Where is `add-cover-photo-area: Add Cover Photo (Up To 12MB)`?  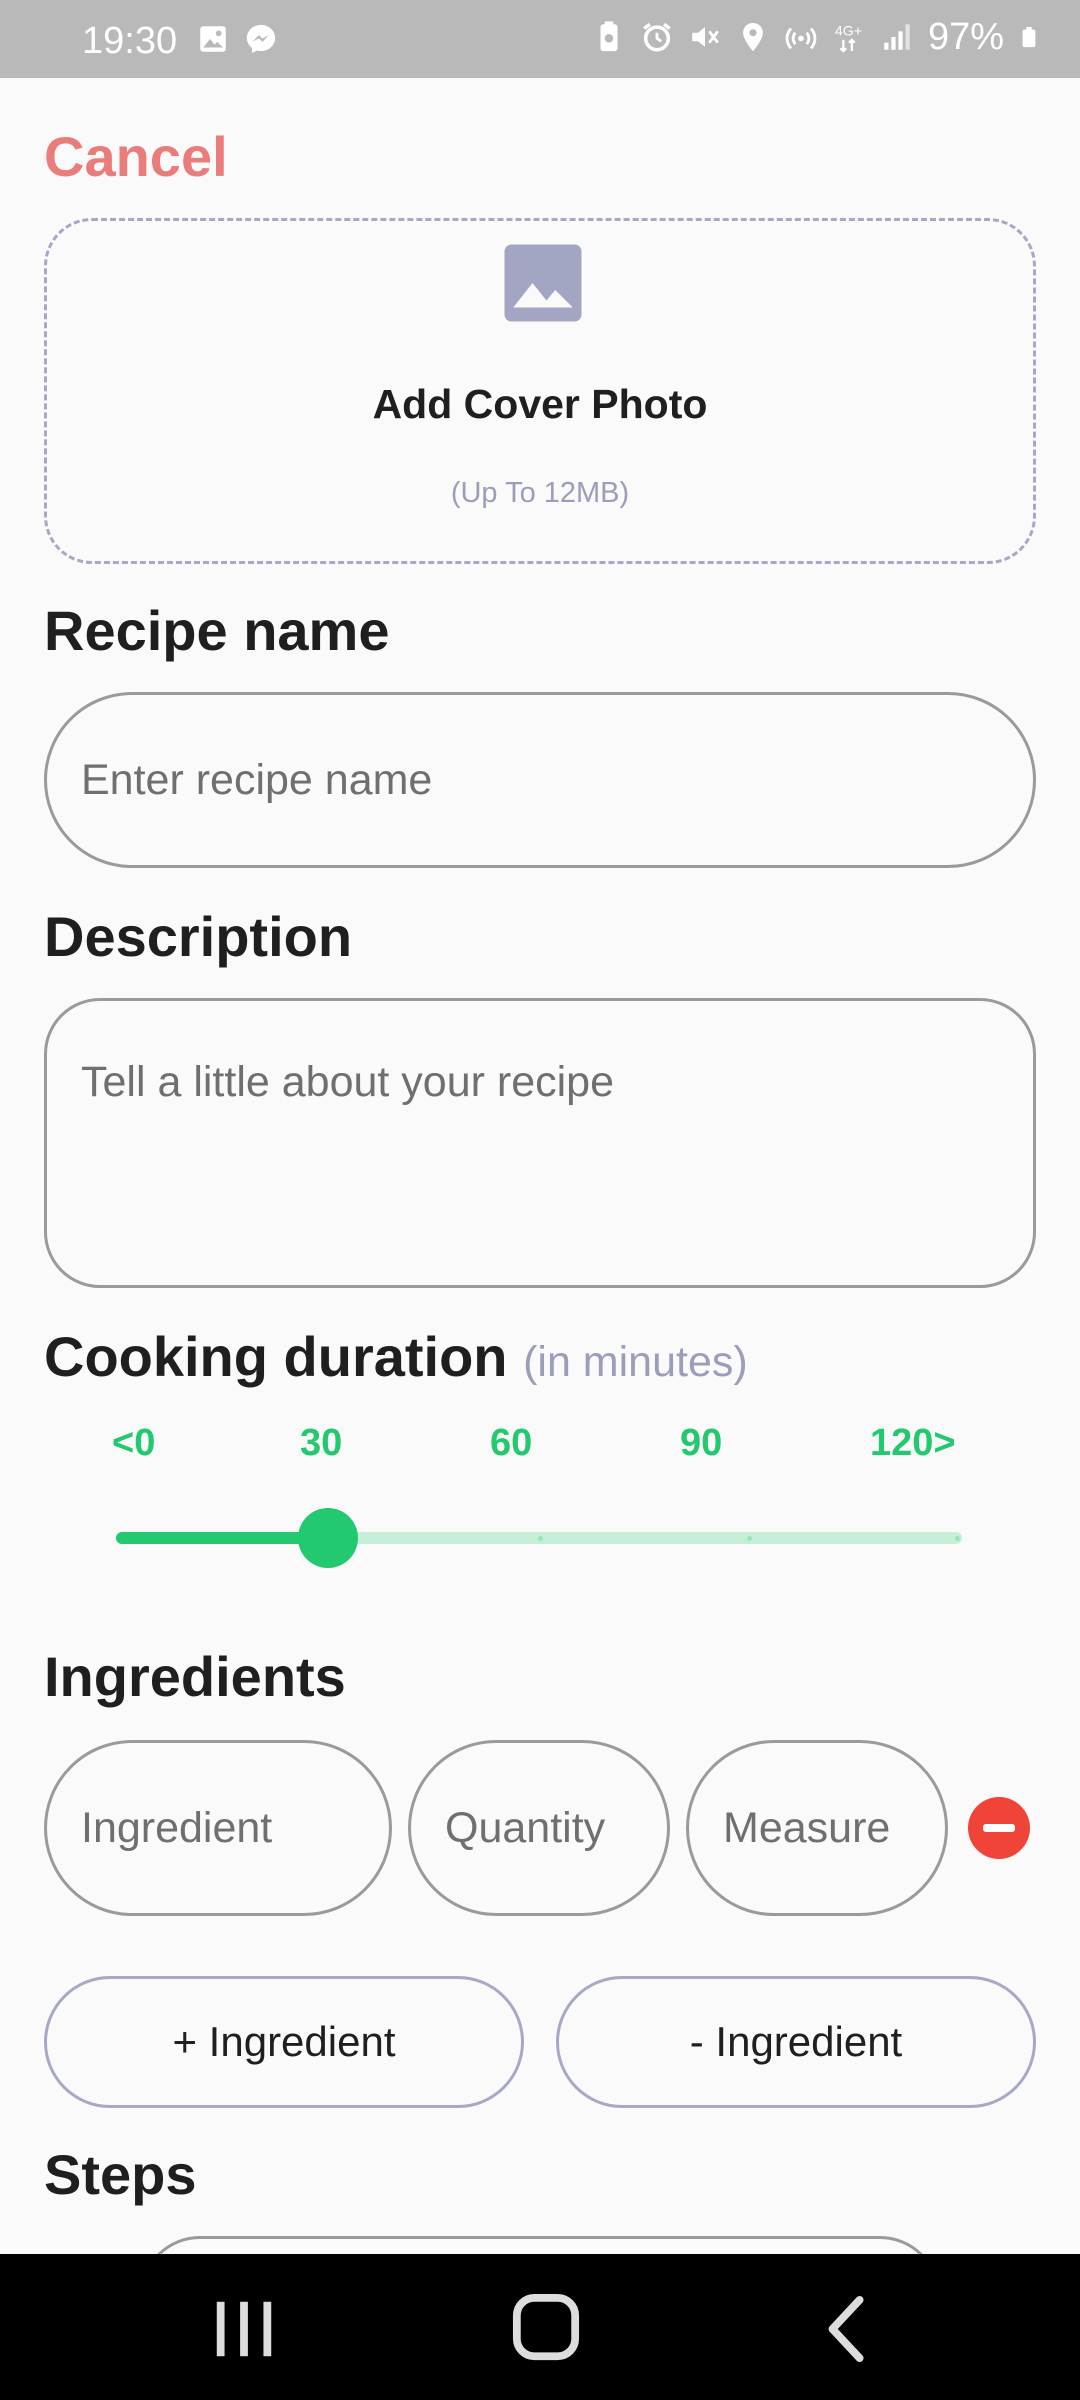 add-cover-photo-area: Add Cover Photo (Up To 12MB) is located at coordinates (540, 391).